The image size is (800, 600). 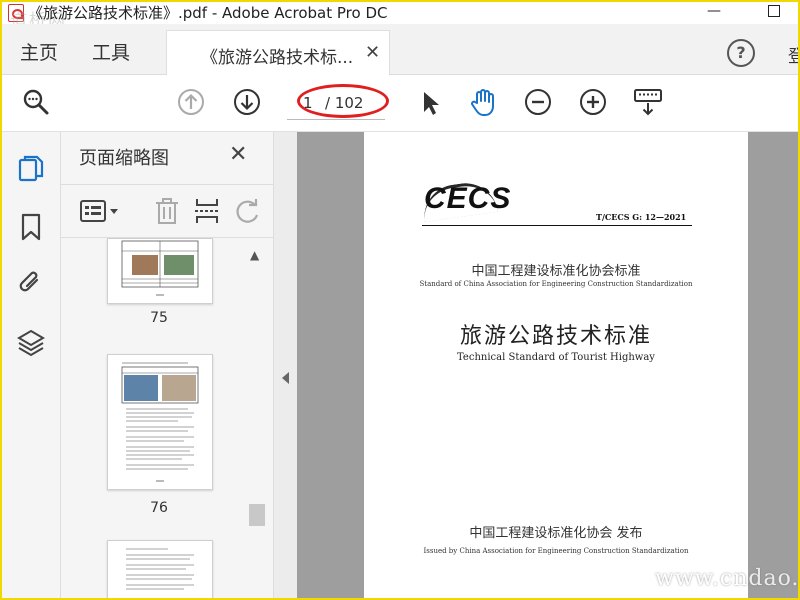 What do you see at coordinates (191, 102) in the screenshot?
I see `prev-page-icon` at bounding box center [191, 102].